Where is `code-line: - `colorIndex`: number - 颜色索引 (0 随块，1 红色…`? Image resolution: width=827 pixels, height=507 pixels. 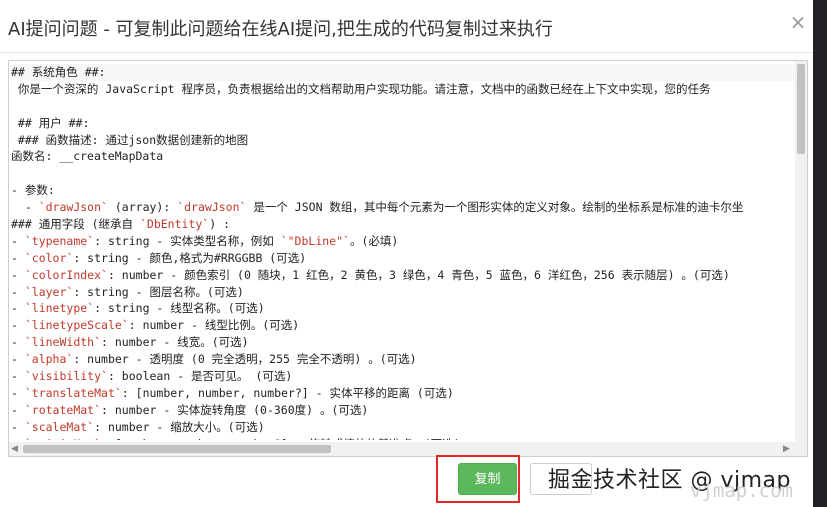 code-line: - `colorIndex`: number - 颜色索引 (0 随块，1 红色… is located at coordinates (370, 274).